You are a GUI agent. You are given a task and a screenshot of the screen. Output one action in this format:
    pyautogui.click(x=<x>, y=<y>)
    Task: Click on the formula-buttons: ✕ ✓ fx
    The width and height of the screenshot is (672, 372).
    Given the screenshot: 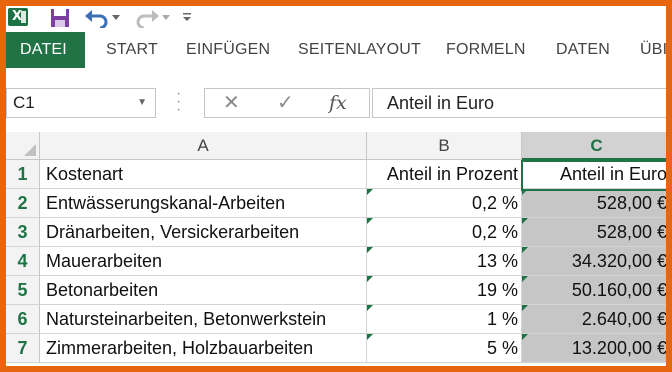 What is the action you would take?
    pyautogui.click(x=287, y=103)
    